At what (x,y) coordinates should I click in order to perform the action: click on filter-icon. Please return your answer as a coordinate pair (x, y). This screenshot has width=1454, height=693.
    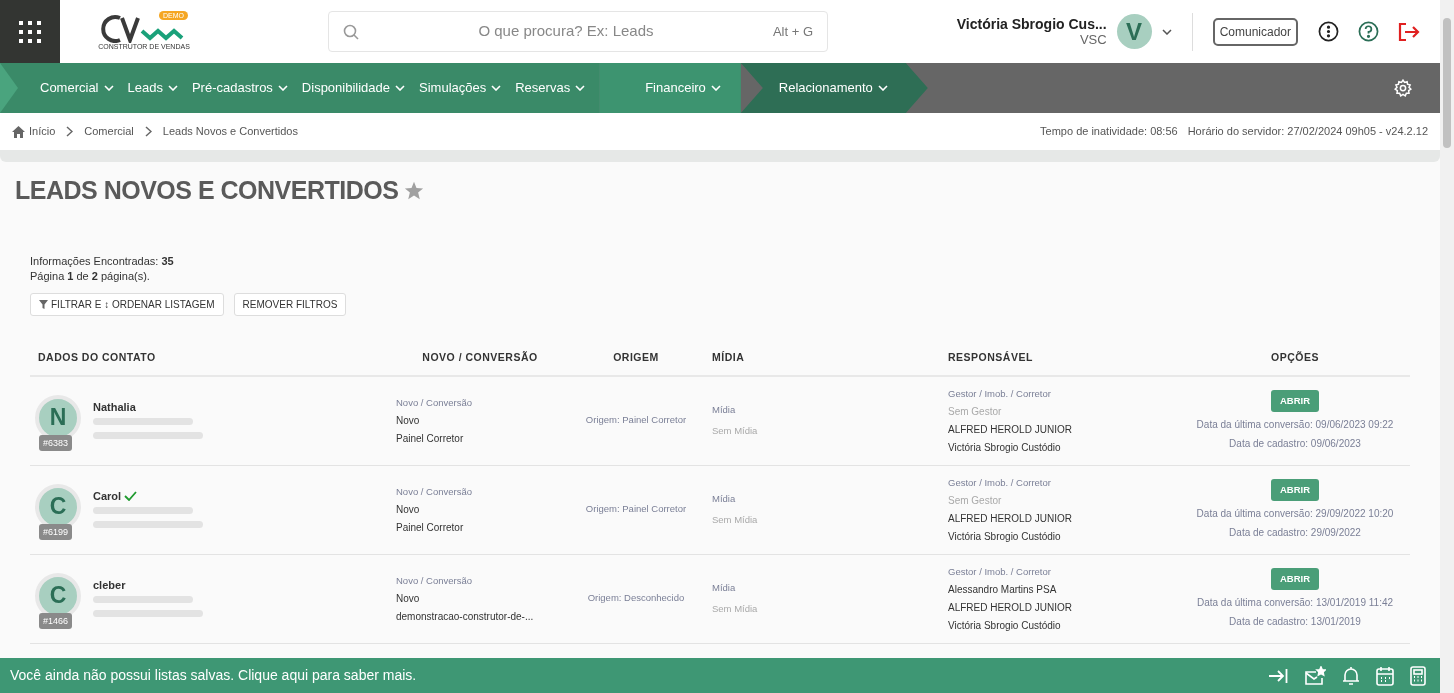
    Looking at the image, I should click on (43, 304).